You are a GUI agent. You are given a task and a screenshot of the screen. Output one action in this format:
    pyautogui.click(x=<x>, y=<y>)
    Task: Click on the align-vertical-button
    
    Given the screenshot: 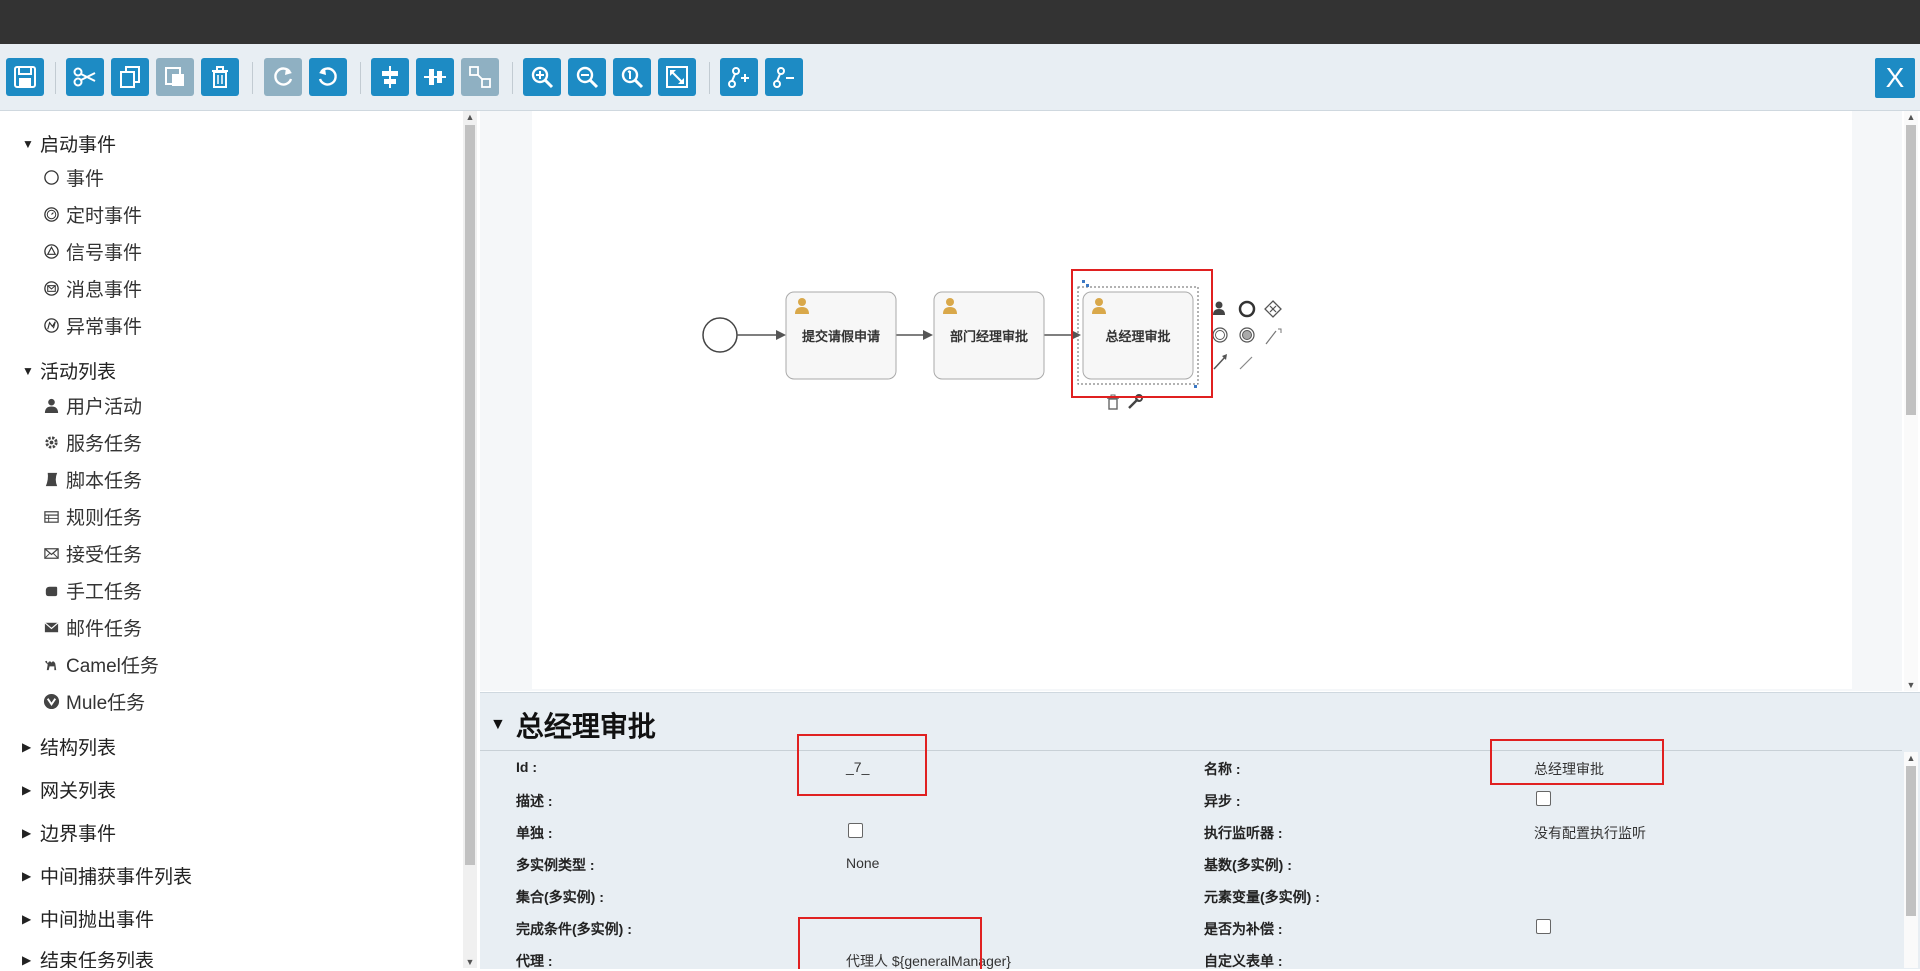 What is the action you would take?
    pyautogui.click(x=435, y=77)
    